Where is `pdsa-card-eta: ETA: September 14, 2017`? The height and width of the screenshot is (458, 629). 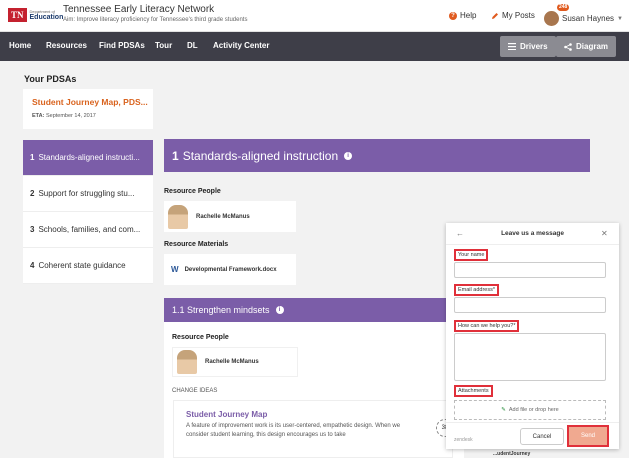
pdsa-card-eta: ETA: September 14, 2017 is located at coordinates (64, 116).